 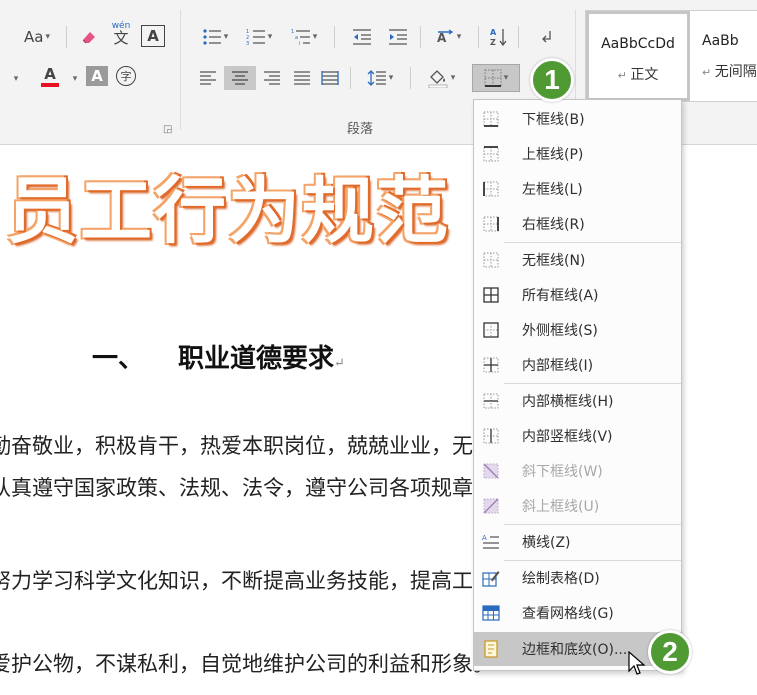 I want to click on no-border-icon, so click(x=491, y=260).